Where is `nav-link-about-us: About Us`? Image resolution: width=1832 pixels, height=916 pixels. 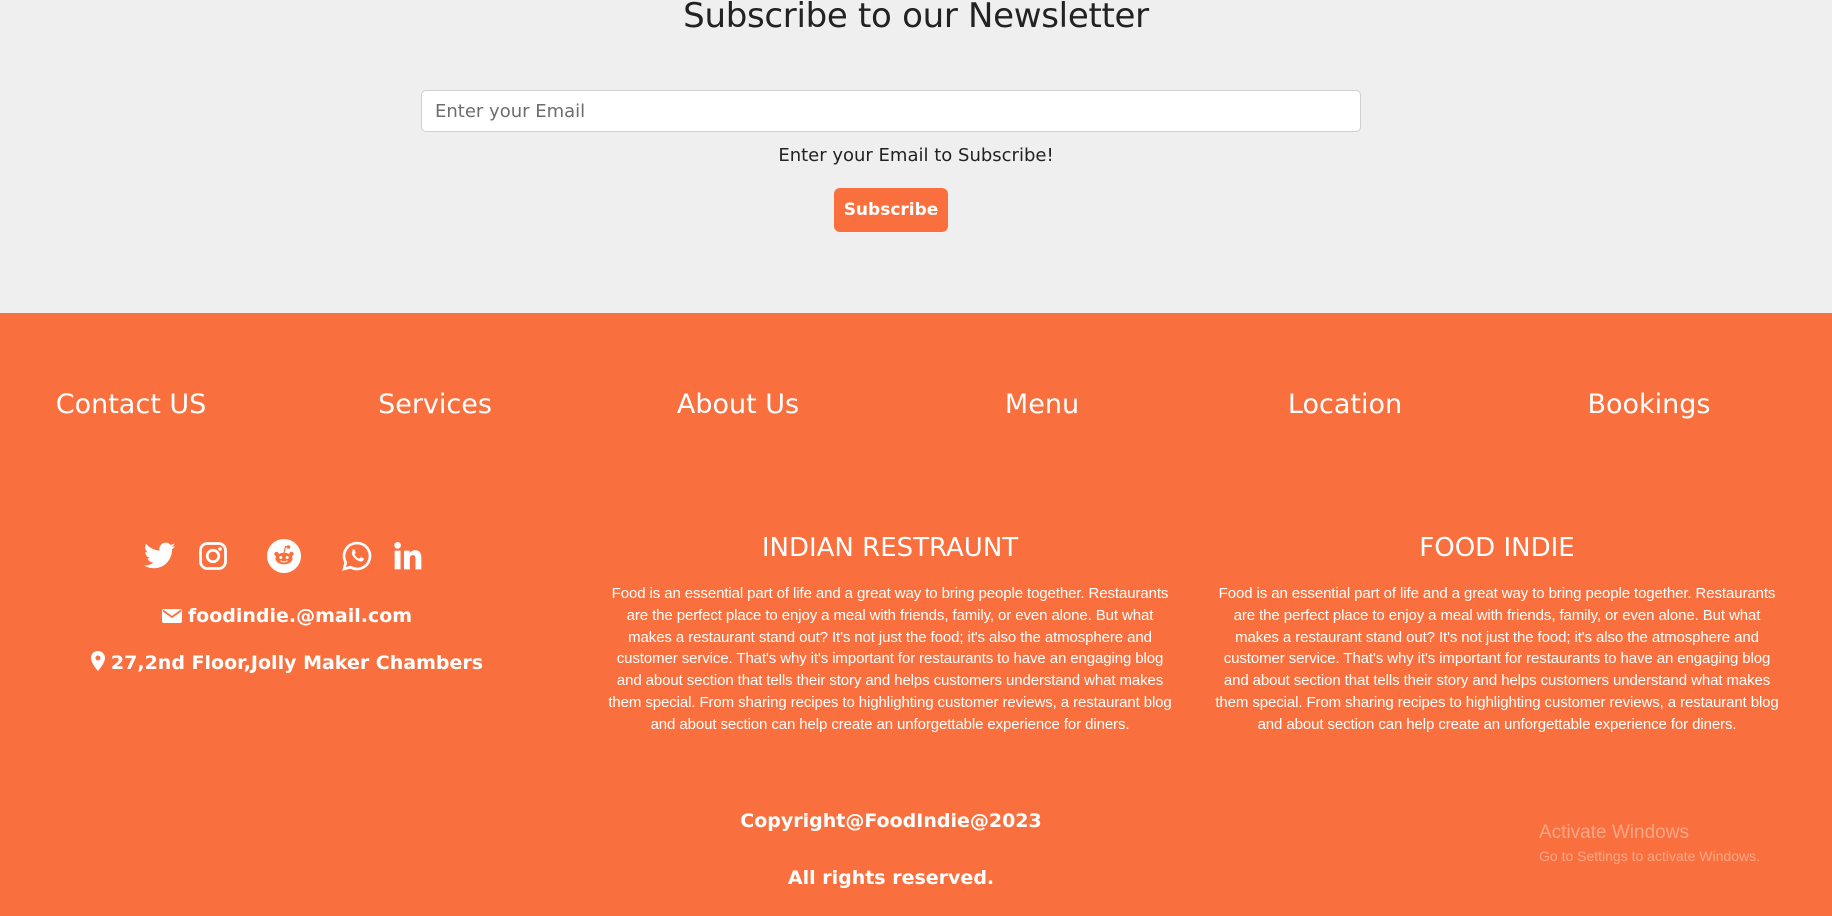 nav-link-about-us: About Us is located at coordinates (738, 404).